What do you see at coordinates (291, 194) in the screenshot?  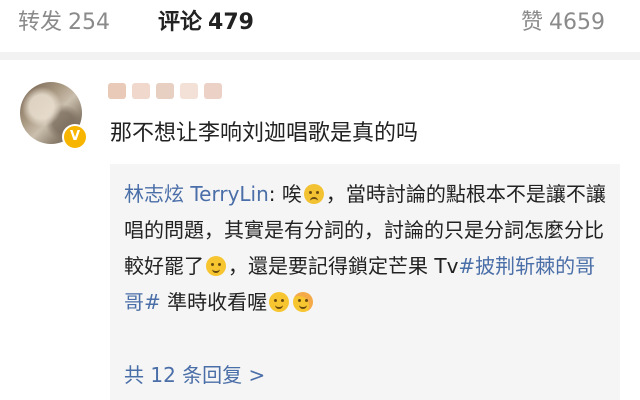 I see `reply-segment: 唉` at bounding box center [291, 194].